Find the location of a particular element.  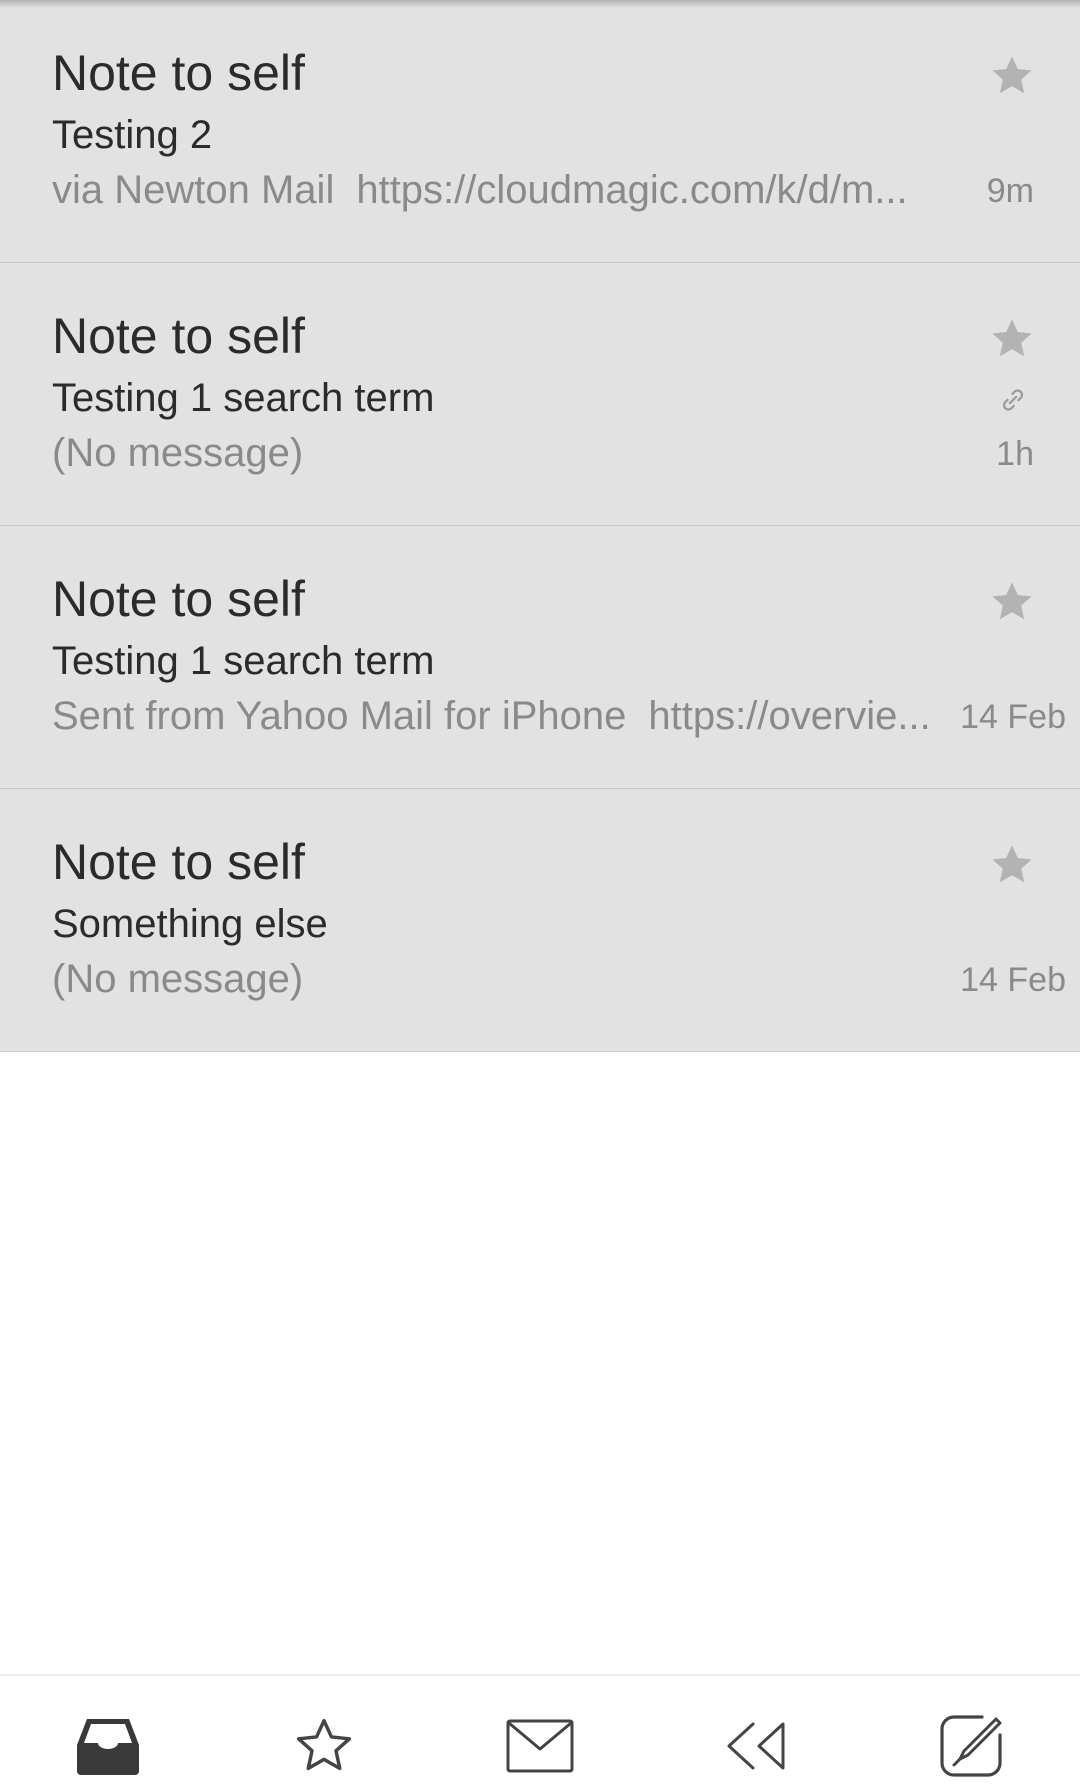

toolbar-shadow is located at coordinates (540, 4).